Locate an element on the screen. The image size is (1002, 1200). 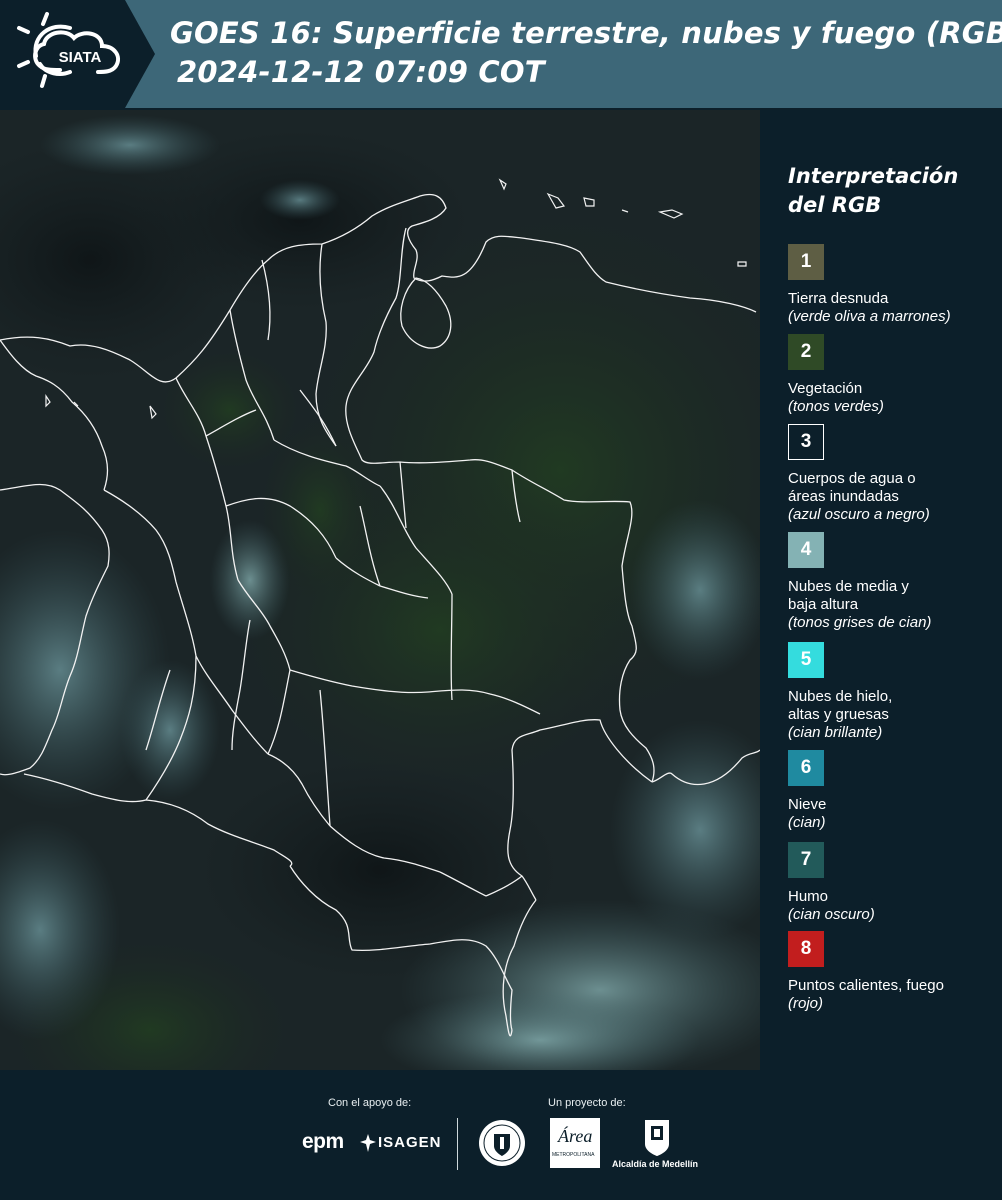
alcaldia-shield-icon is located at coordinates (657, 1140).